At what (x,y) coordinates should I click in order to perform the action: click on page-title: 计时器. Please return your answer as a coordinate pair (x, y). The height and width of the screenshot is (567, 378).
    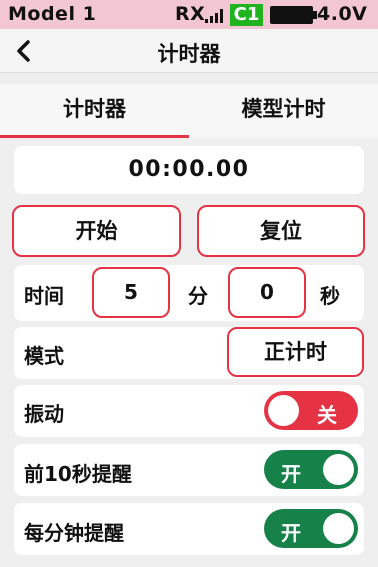
    Looking at the image, I should click on (189, 54).